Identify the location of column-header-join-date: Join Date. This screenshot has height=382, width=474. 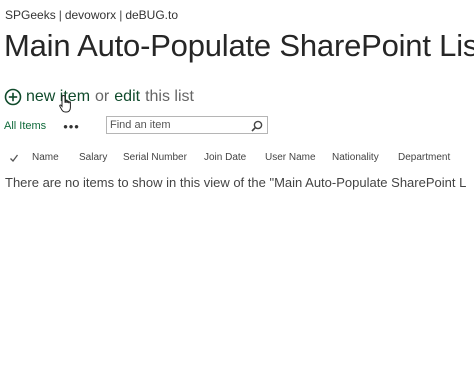
(225, 157).